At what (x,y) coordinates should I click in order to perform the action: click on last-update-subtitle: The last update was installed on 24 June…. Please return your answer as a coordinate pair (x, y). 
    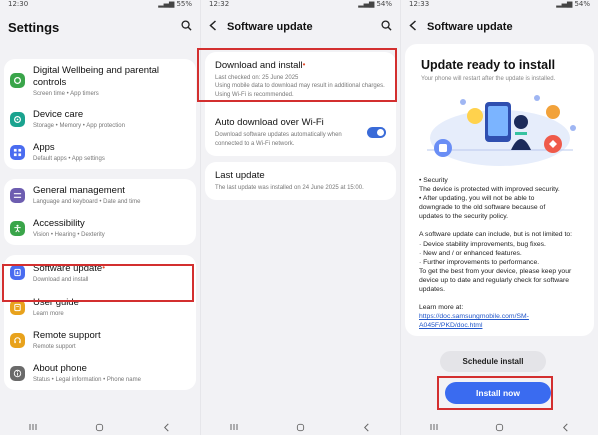
    Looking at the image, I should click on (289, 187).